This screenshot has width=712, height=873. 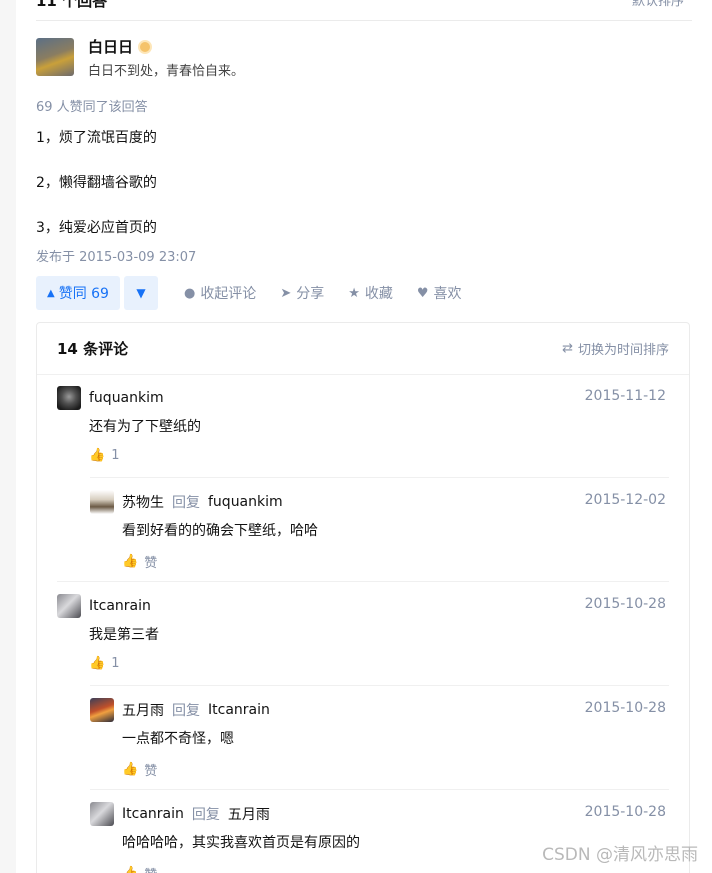 What do you see at coordinates (620, 855) in the screenshot?
I see `watermark: CSDN @清风亦思雨` at bounding box center [620, 855].